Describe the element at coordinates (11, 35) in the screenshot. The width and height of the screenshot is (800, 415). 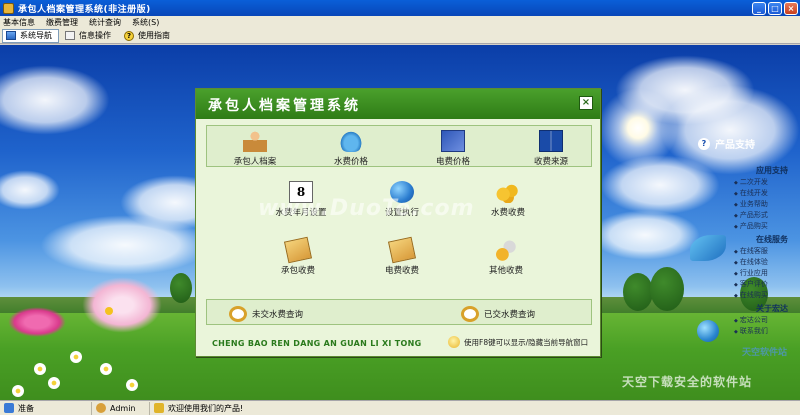
I see `nav-icon` at that location.